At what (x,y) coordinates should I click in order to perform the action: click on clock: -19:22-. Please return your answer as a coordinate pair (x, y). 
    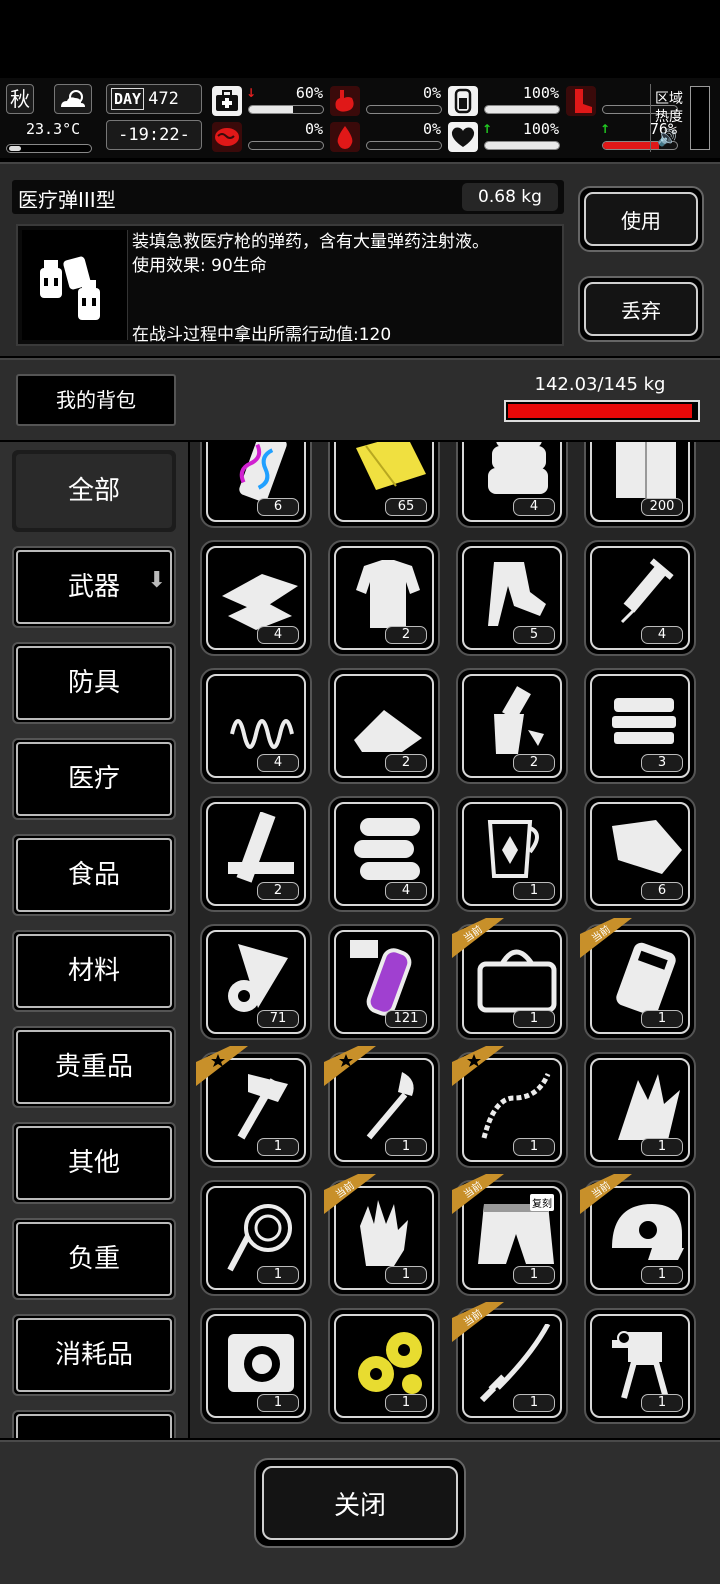
    Looking at the image, I should click on (154, 135).